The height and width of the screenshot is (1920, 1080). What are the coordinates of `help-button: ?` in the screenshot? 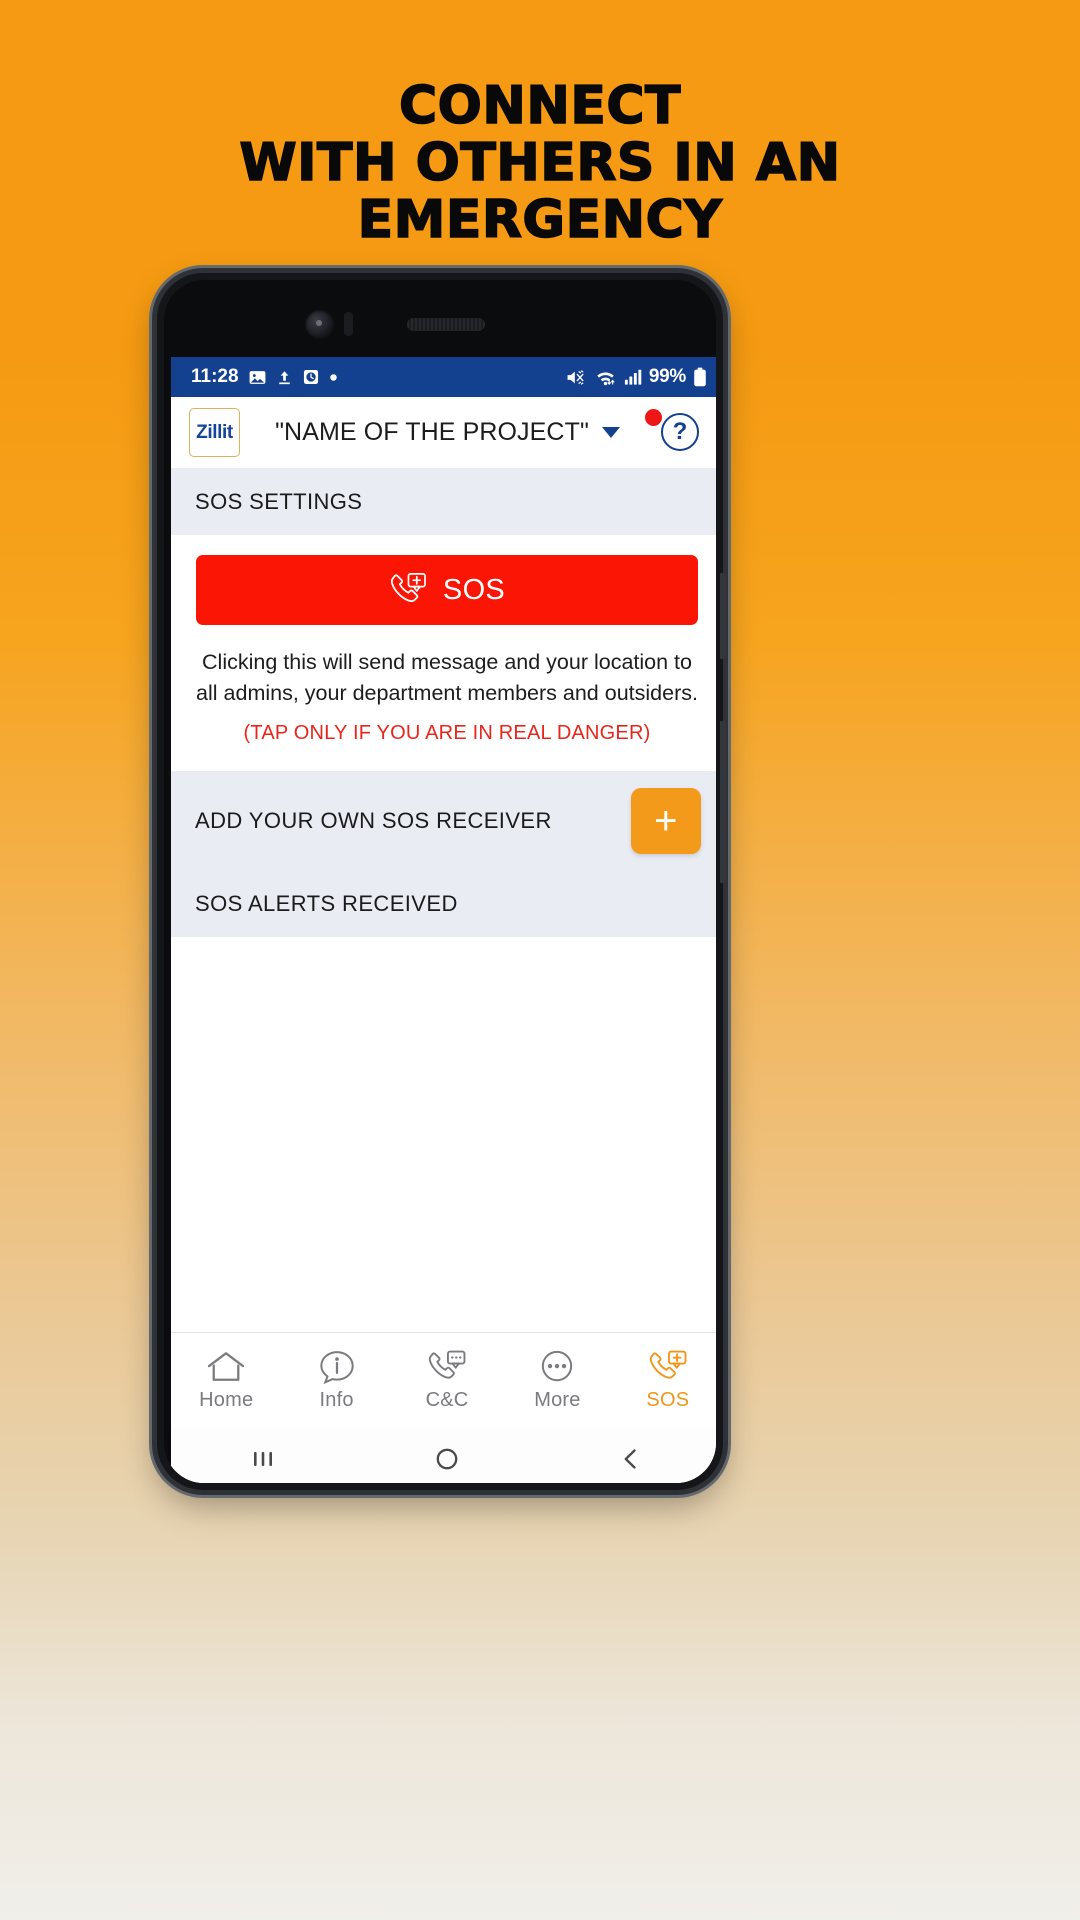 It's located at (673, 430).